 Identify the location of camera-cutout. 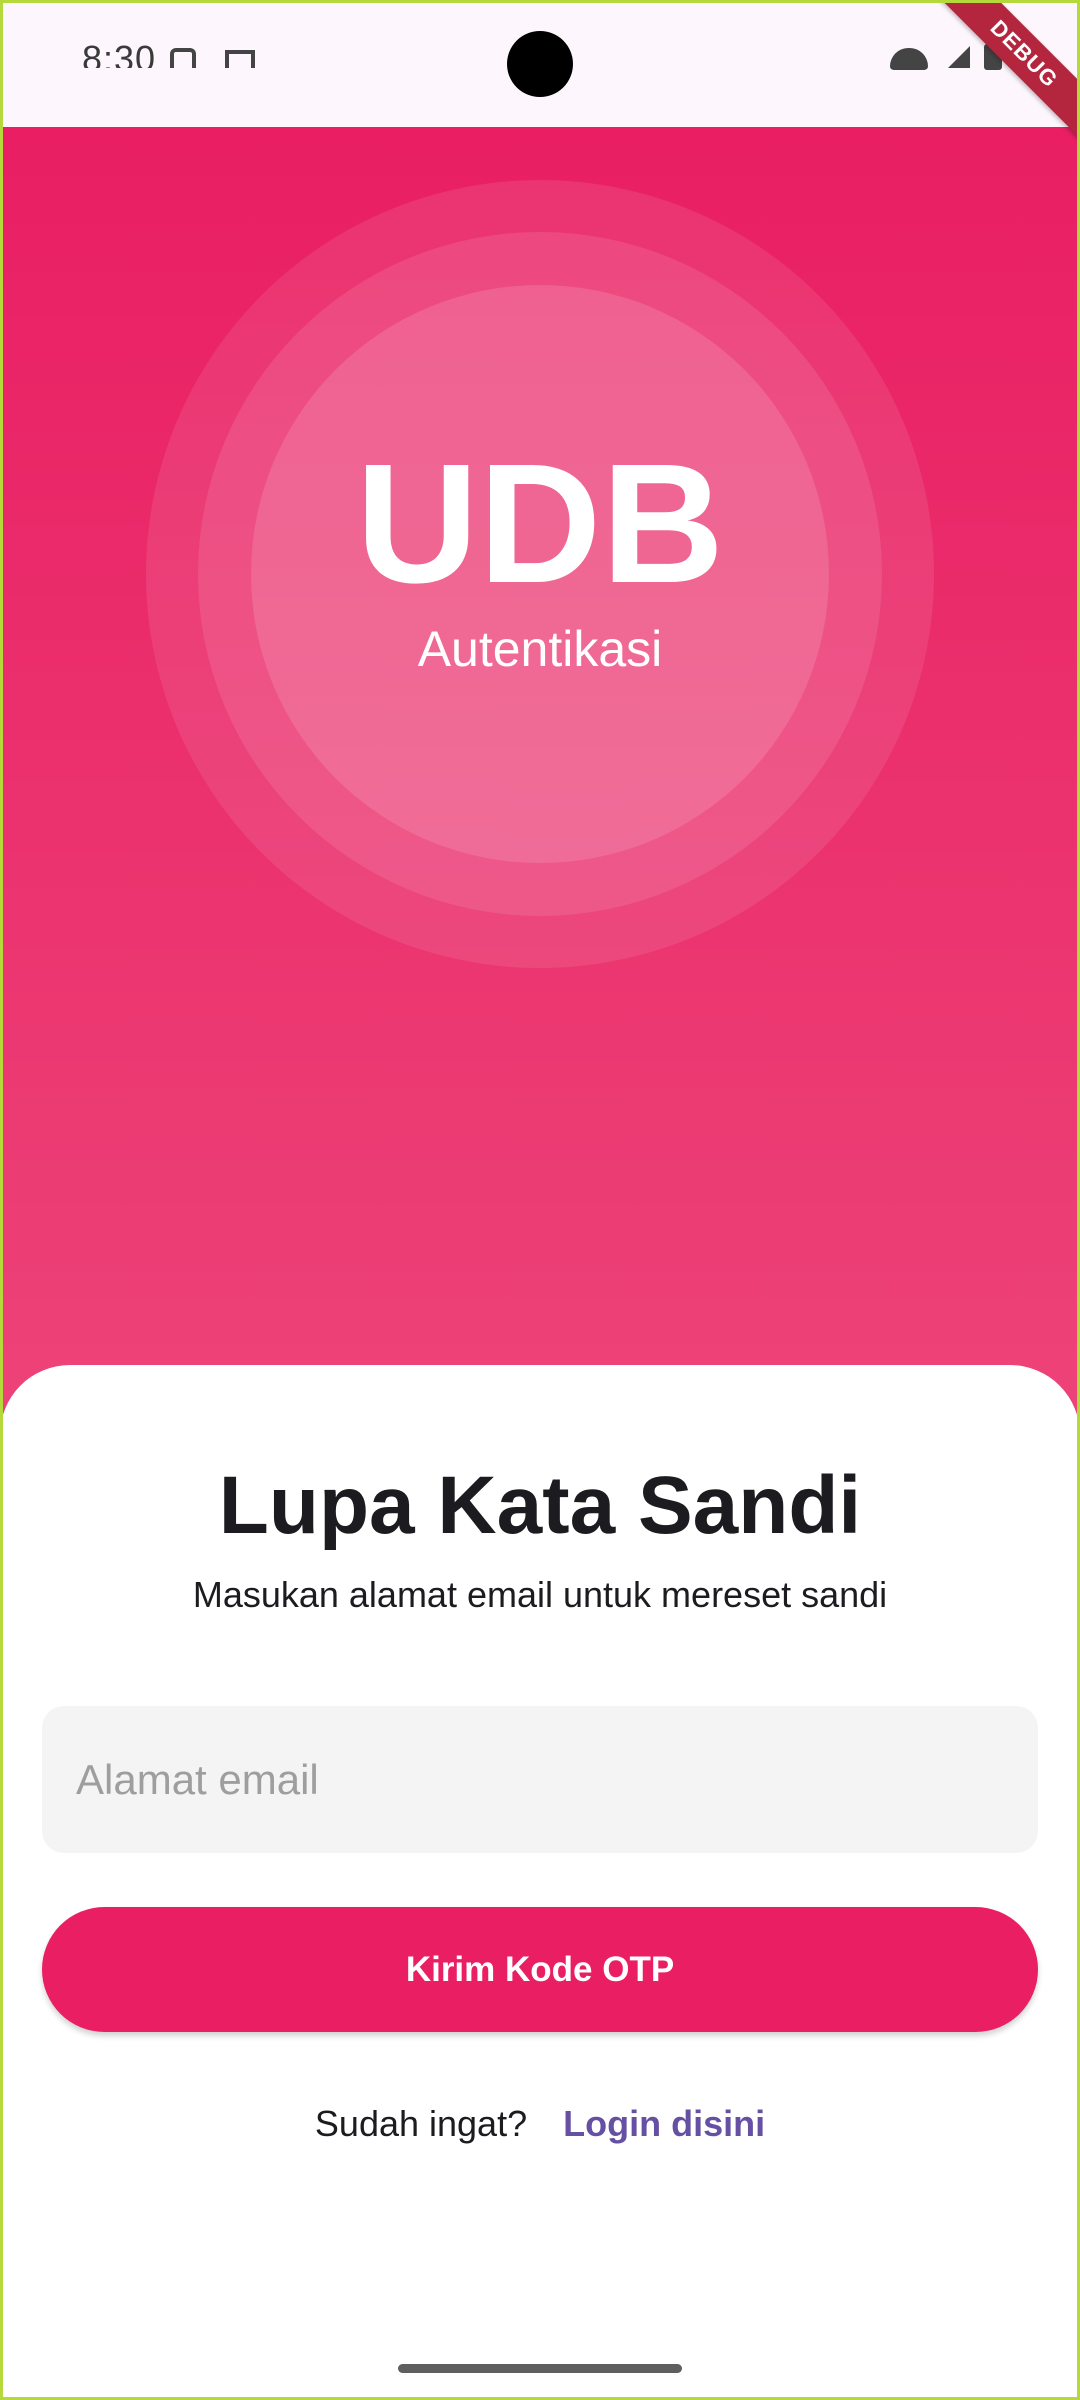
(540, 64).